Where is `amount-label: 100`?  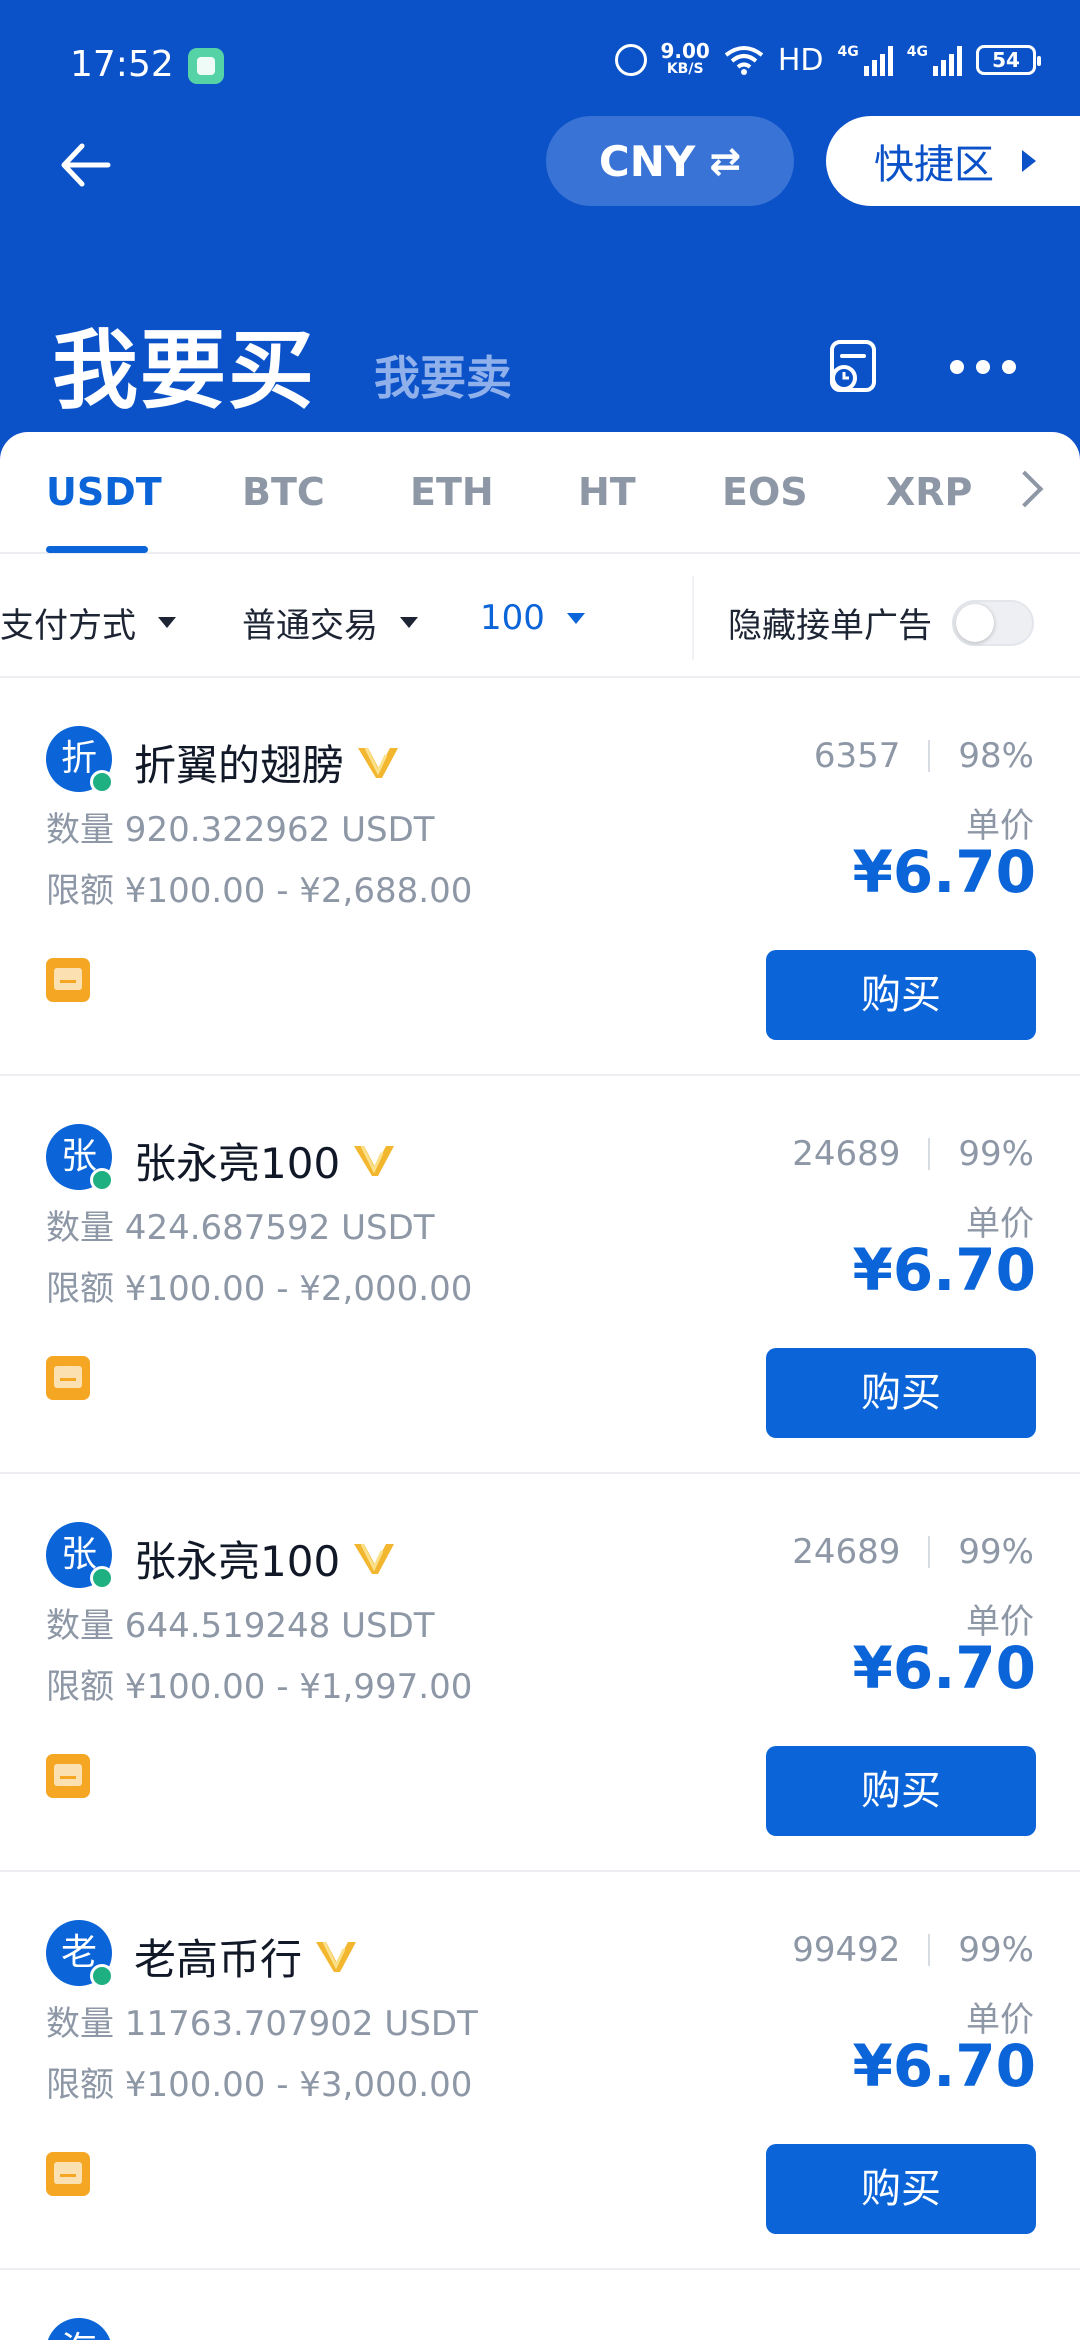
amount-label: 100 is located at coordinates (512, 618).